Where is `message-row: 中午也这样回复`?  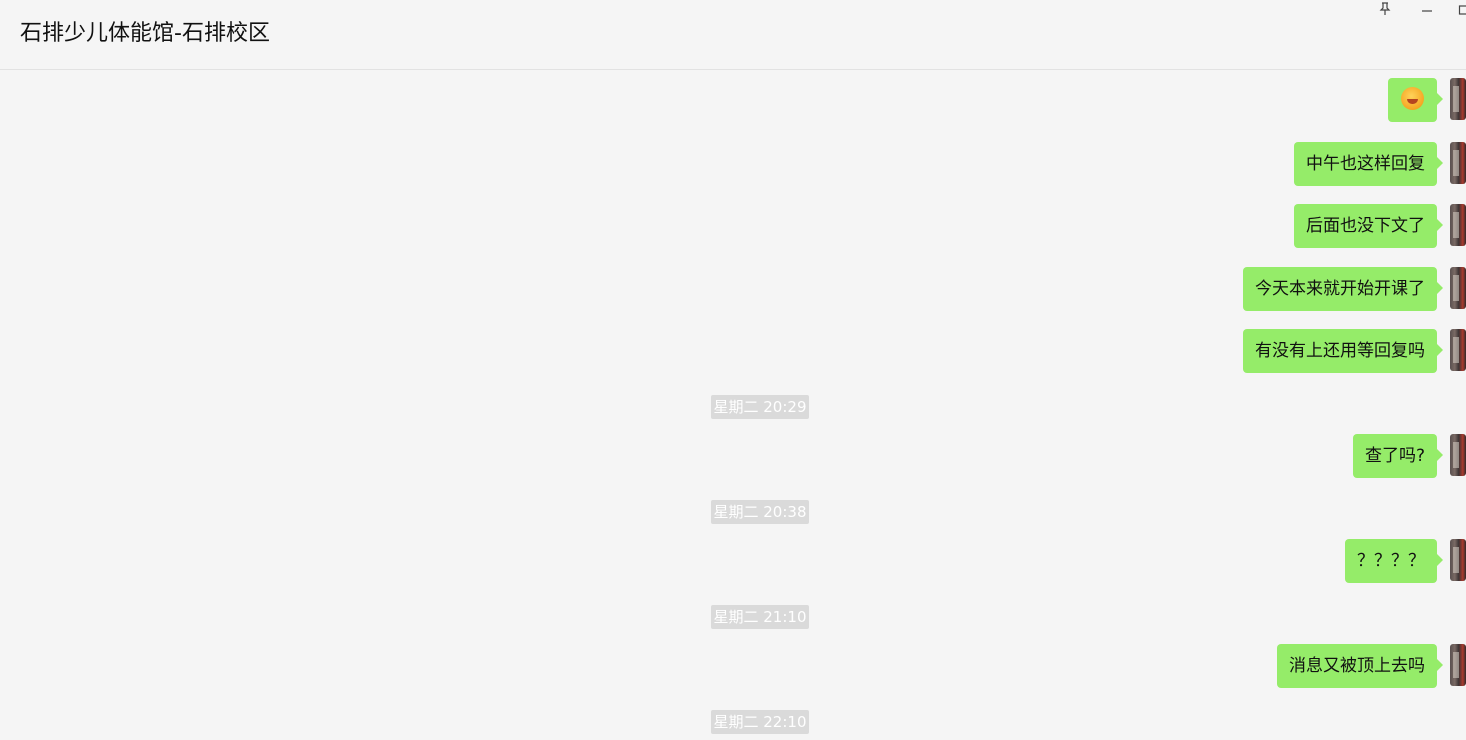
message-row: 中午也这样回复 is located at coordinates (1266, 164).